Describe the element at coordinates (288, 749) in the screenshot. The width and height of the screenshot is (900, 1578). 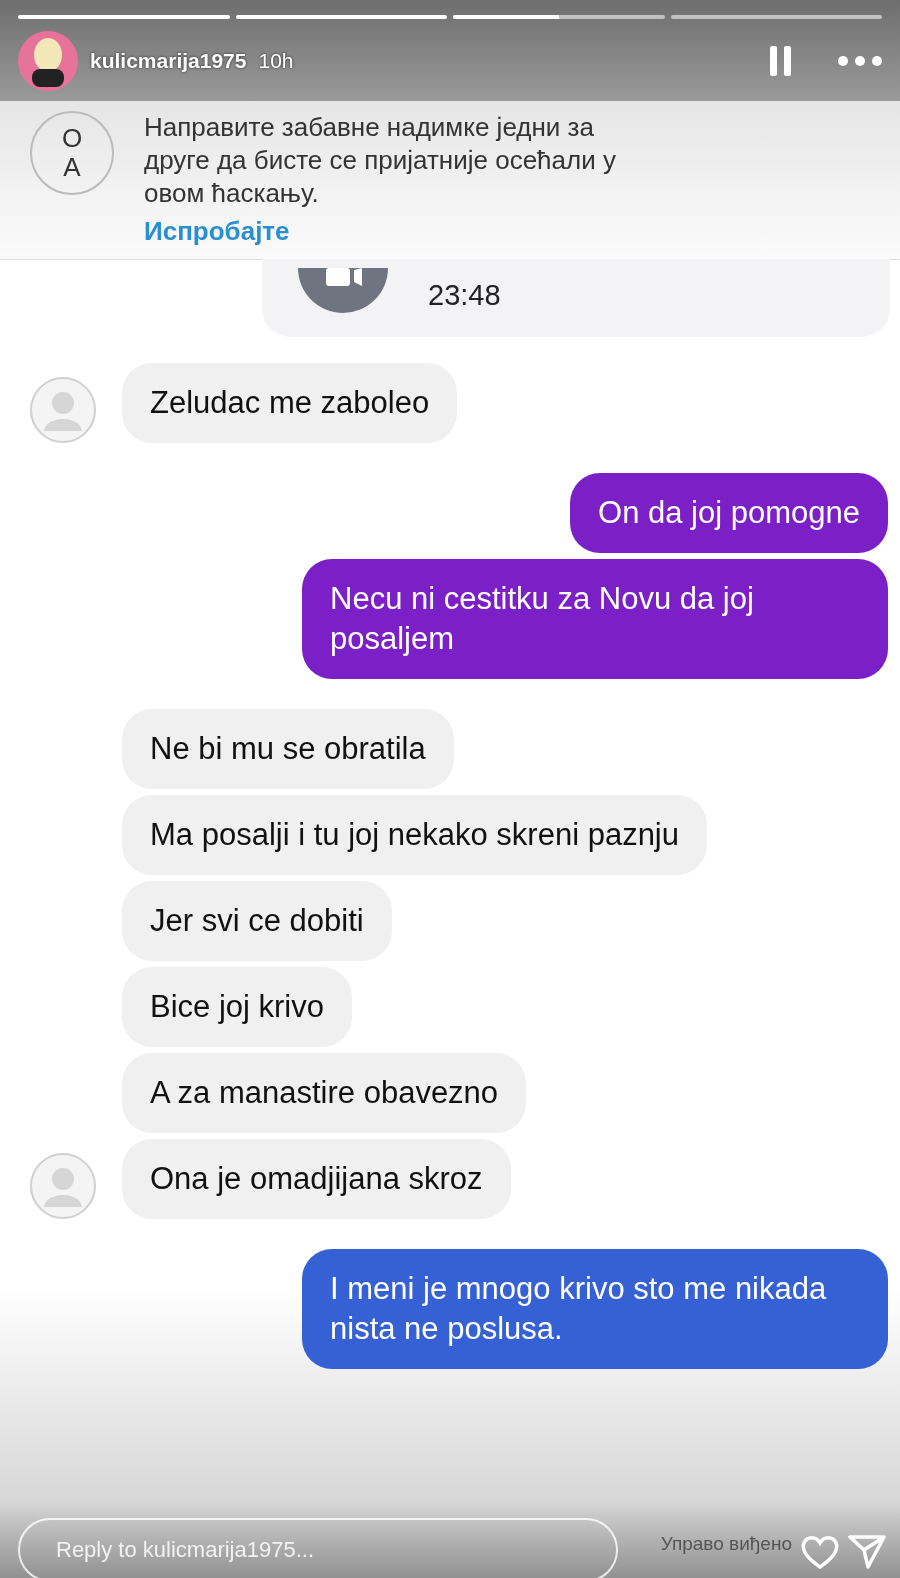
I see `message-bubble: Ne bi mu se obratila` at that location.